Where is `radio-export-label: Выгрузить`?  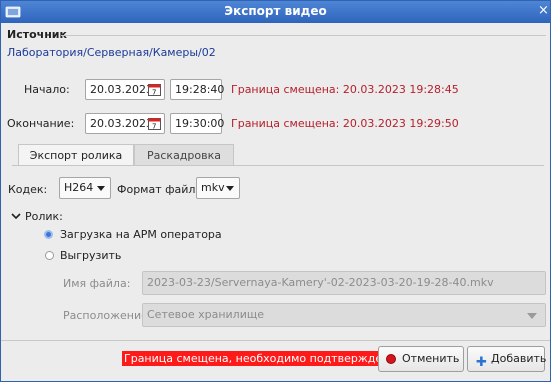 radio-export-label: Выгрузить is located at coordinates (90, 255).